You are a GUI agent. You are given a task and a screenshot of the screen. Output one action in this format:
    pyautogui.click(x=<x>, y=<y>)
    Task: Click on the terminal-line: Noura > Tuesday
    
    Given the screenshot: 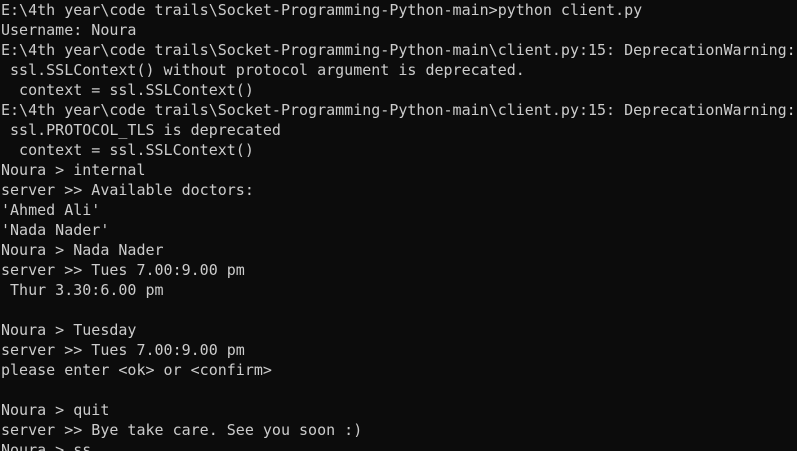 What is the action you would take?
    pyautogui.click(x=69, y=330)
    